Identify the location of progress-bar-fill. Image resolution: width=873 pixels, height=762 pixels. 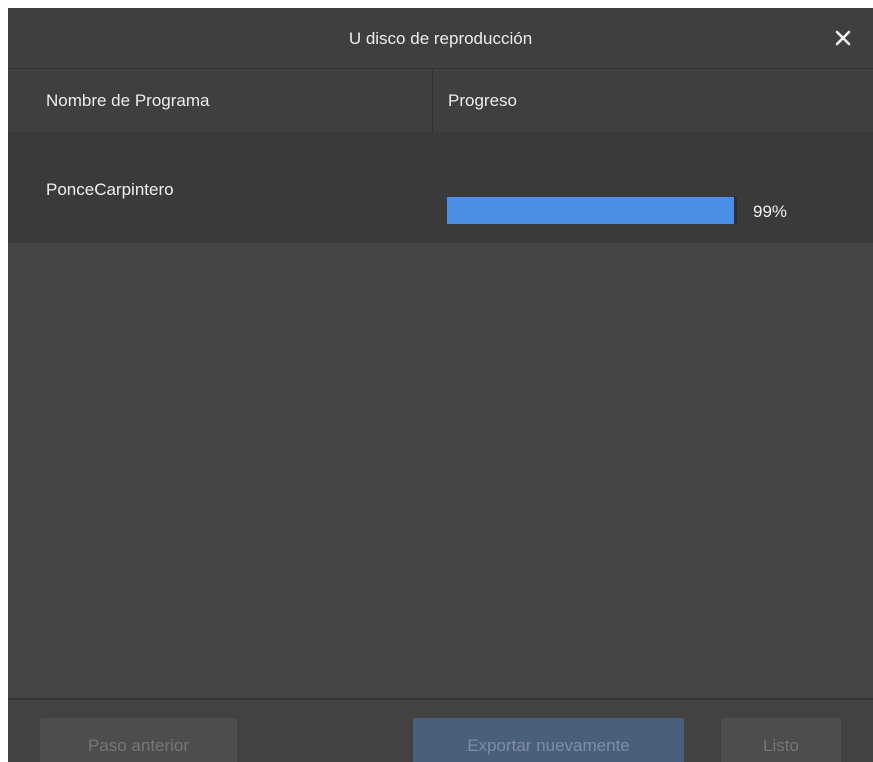
(591, 210).